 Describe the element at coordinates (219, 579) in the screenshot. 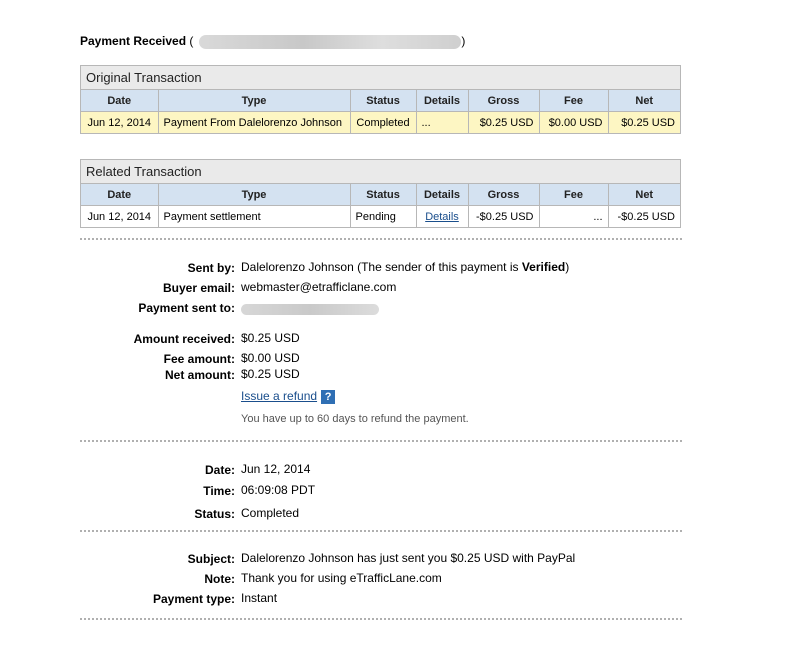

I see `note-label: Note:` at that location.